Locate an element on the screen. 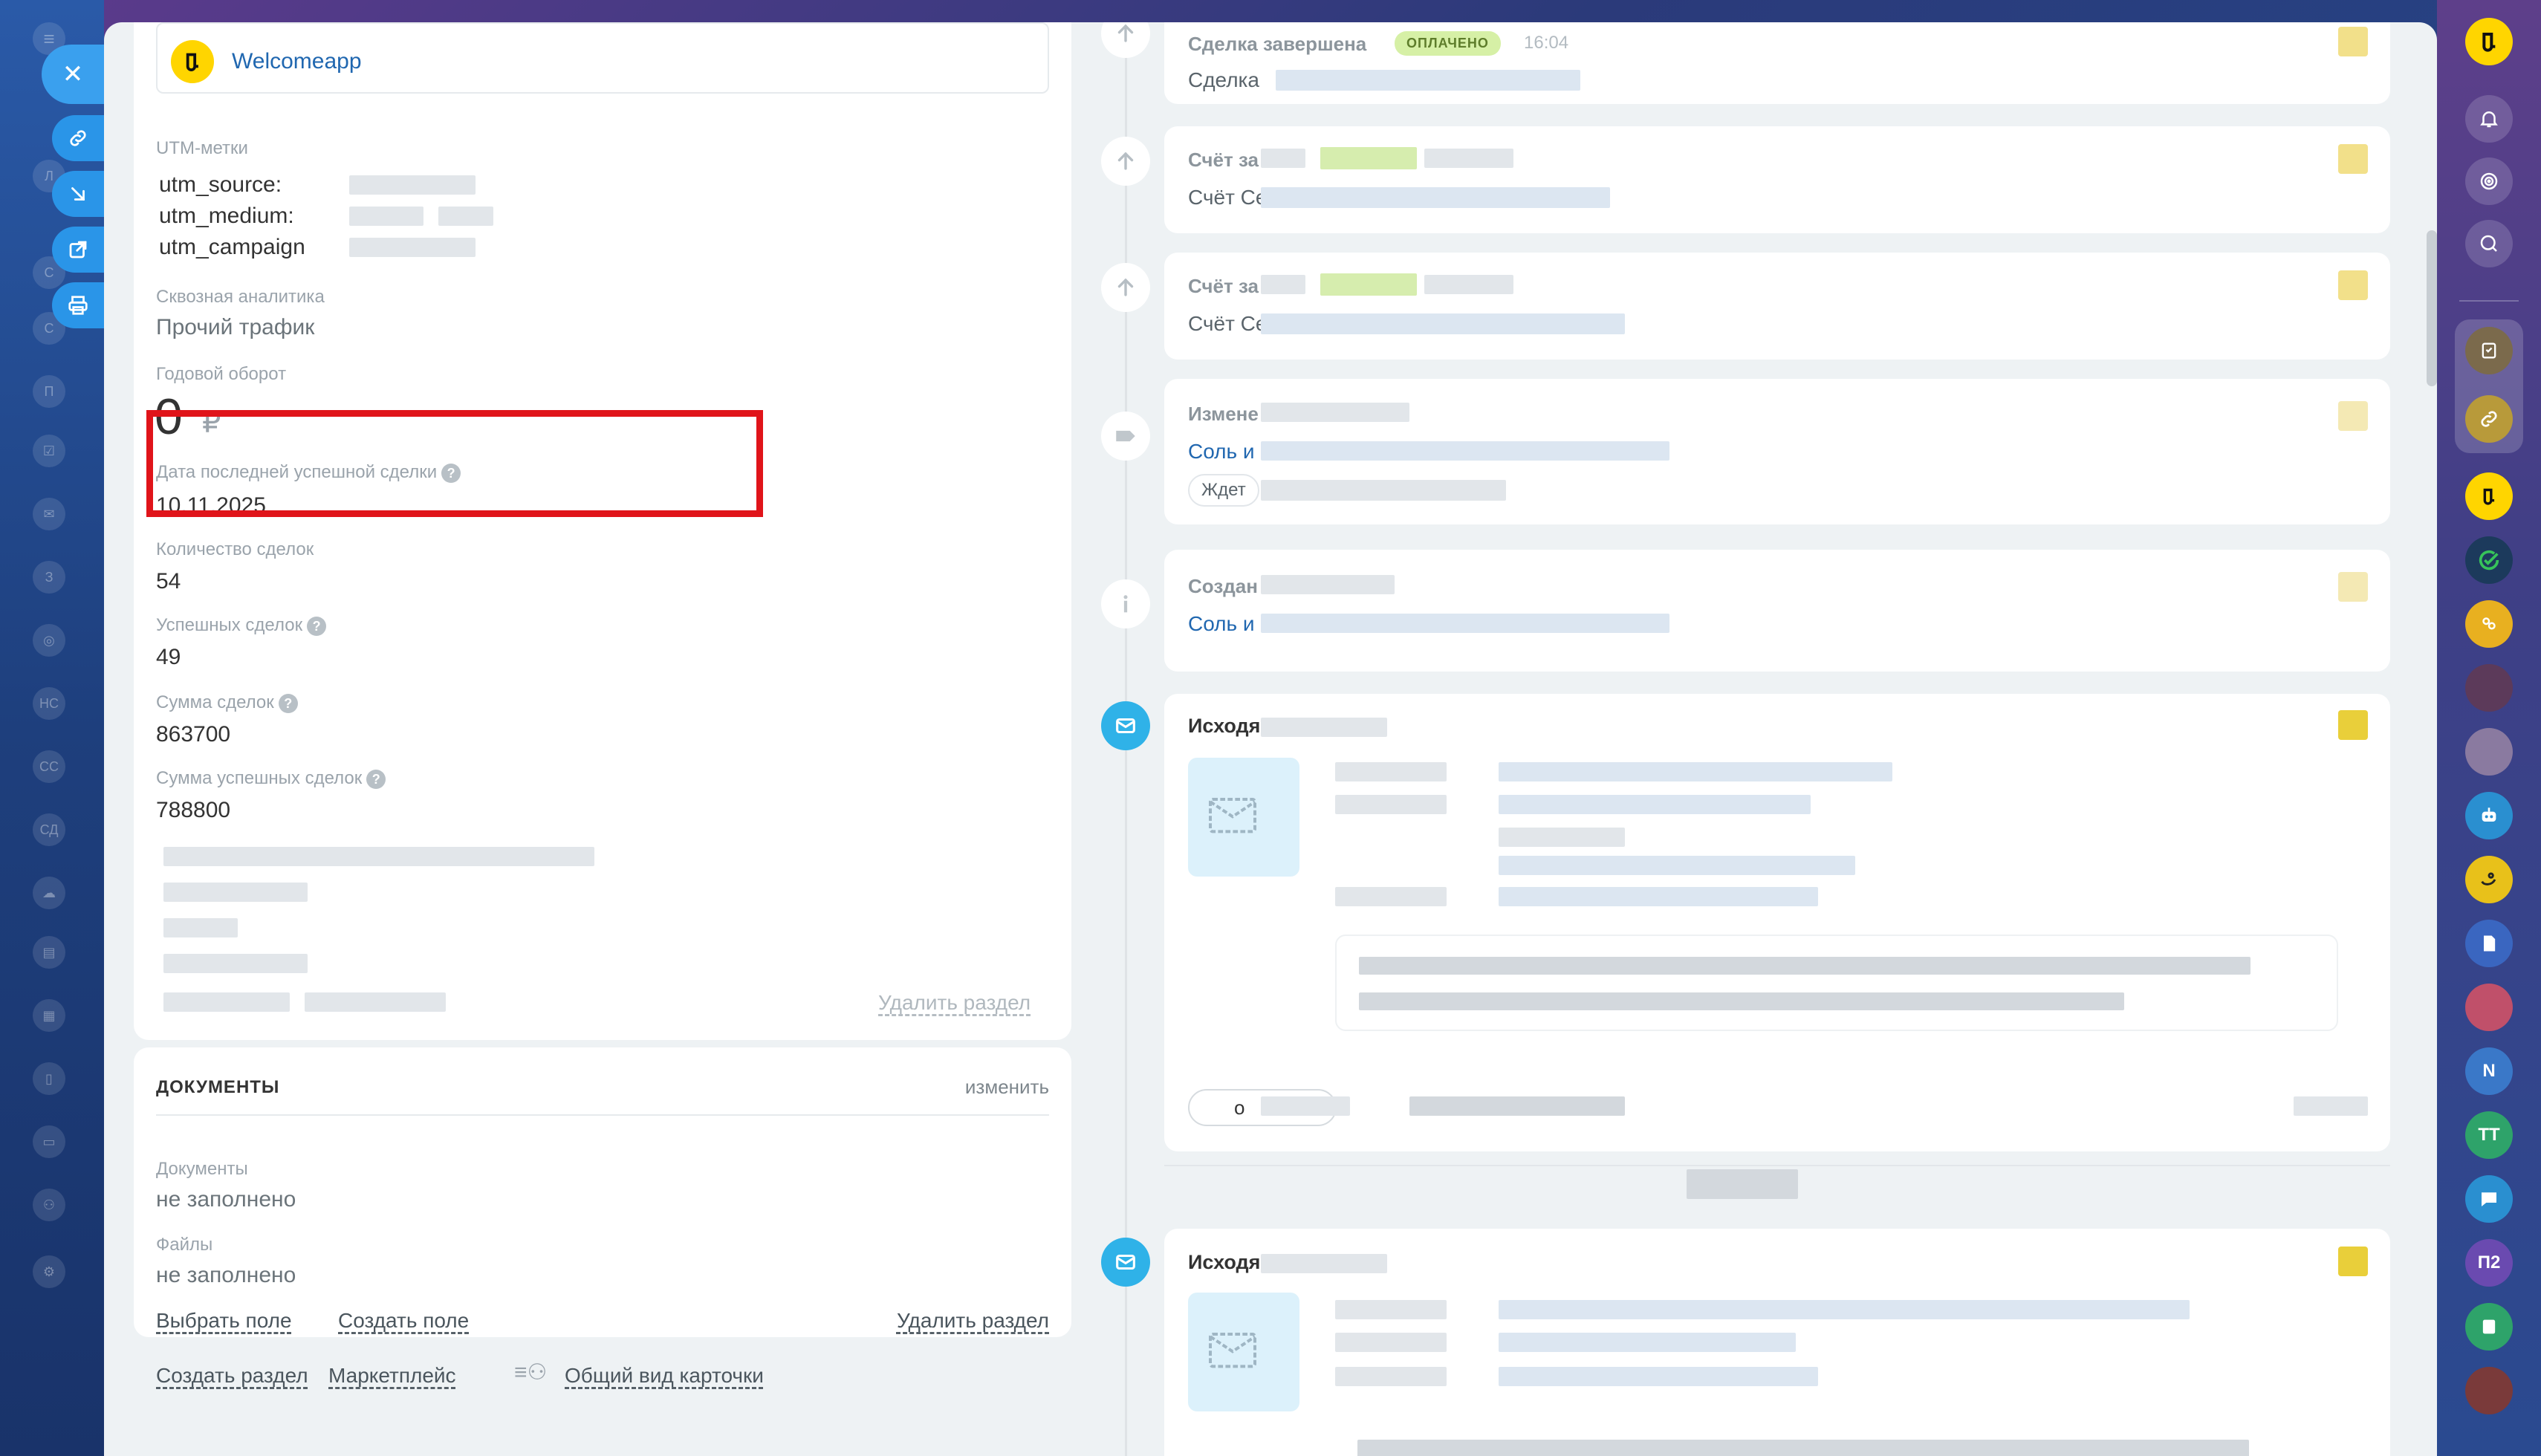 The image size is (2541, 1456). chat-p2: П2 is located at coordinates (2489, 1263).